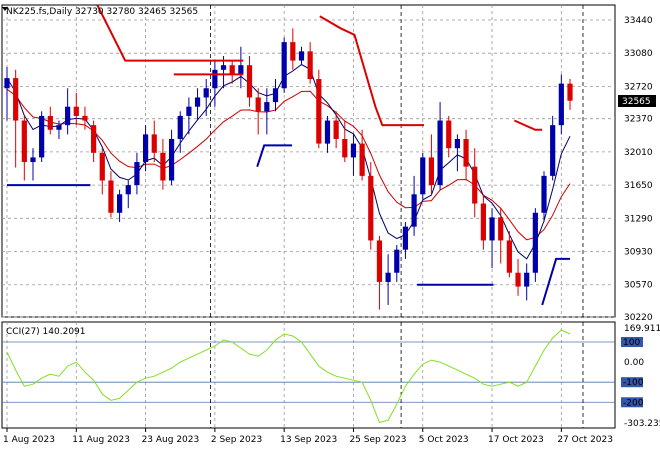 The image size is (660, 450). I want to click on cci-tick-label: -200, so click(633, 403).